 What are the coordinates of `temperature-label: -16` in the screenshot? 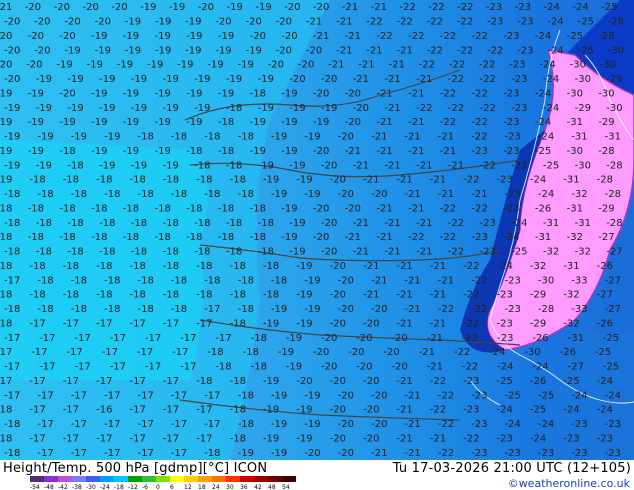 It's located at (104, 410).